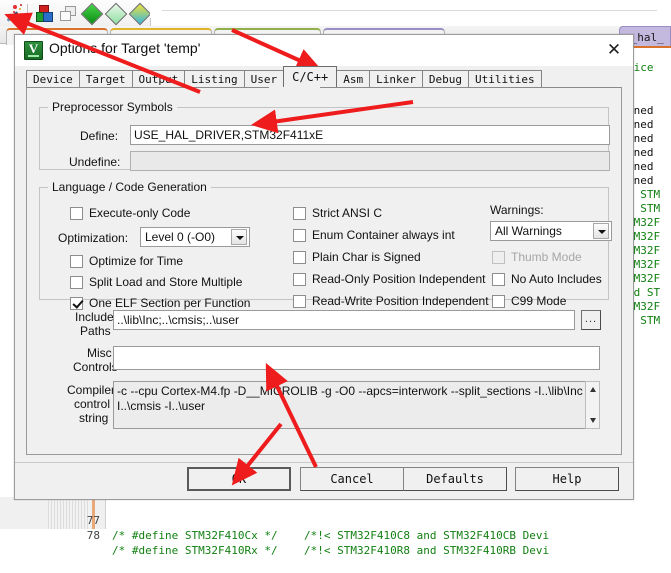 This screenshot has height=573, width=671. I want to click on active-tab-notch, so click(294, 88).